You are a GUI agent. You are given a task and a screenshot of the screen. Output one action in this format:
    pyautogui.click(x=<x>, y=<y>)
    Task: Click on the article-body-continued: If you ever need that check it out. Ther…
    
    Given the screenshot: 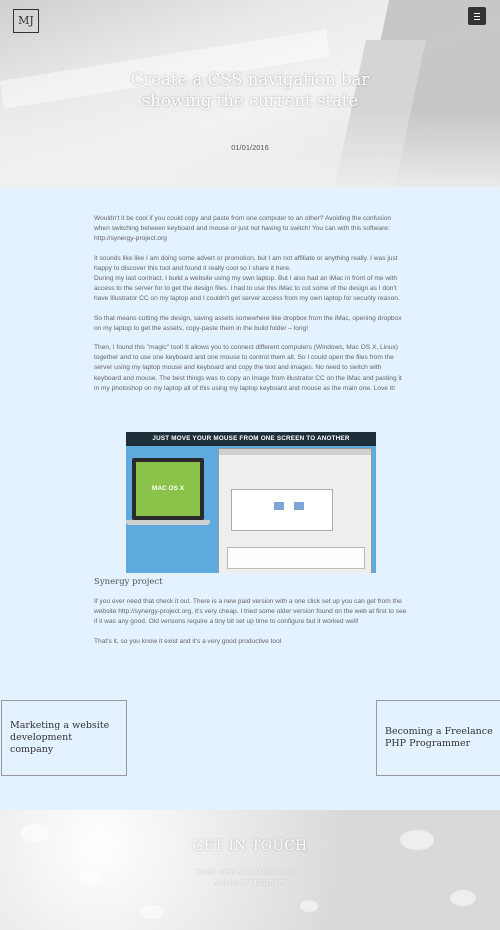 What is the action you would take?
    pyautogui.click(x=251, y=626)
    